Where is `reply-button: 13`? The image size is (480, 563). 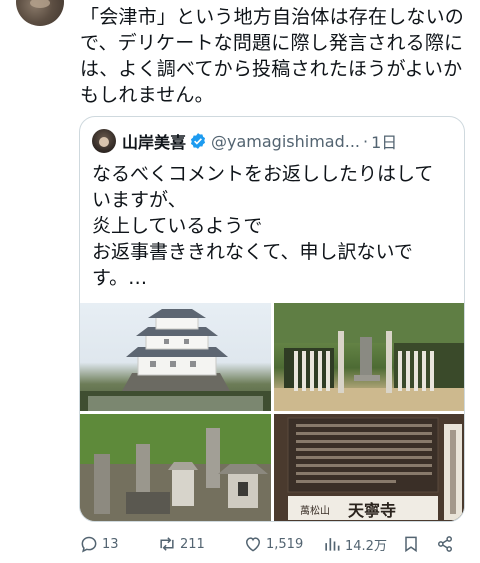
reply-button: 13 is located at coordinates (99, 544).